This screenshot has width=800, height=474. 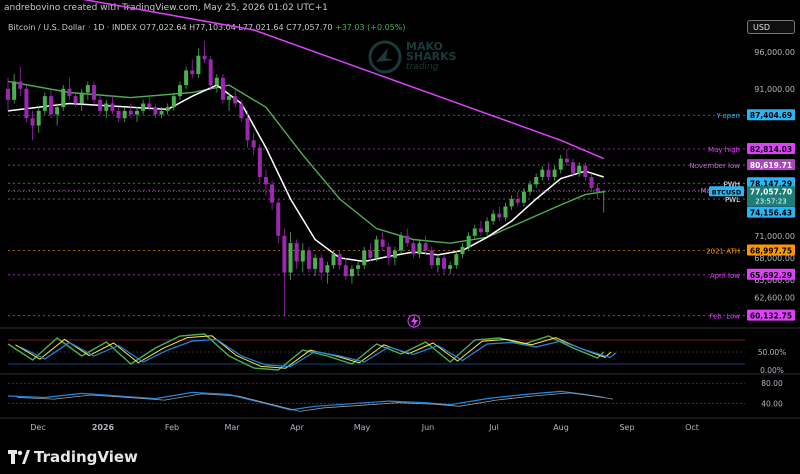 I want to click on osc1-axis-label: 0.00%, so click(x=772, y=370).